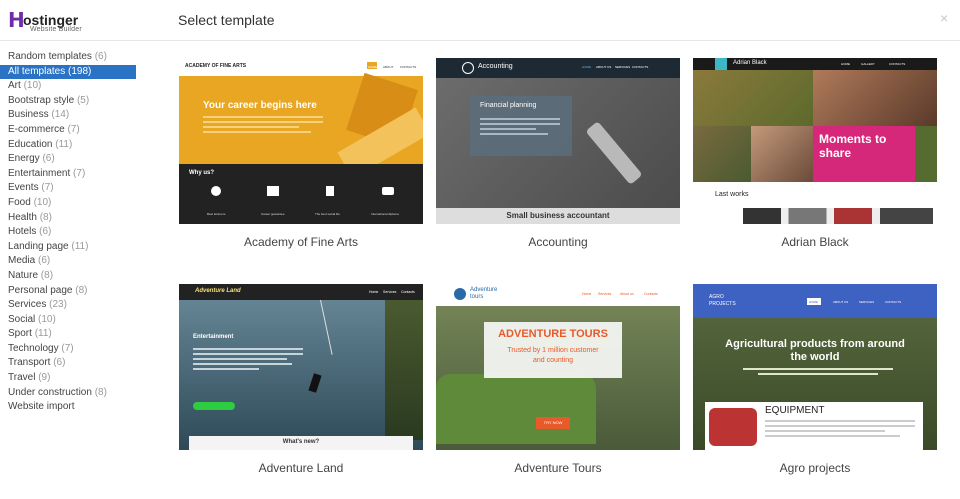  I want to click on category-item: Bootstrap style (5), so click(70, 101).